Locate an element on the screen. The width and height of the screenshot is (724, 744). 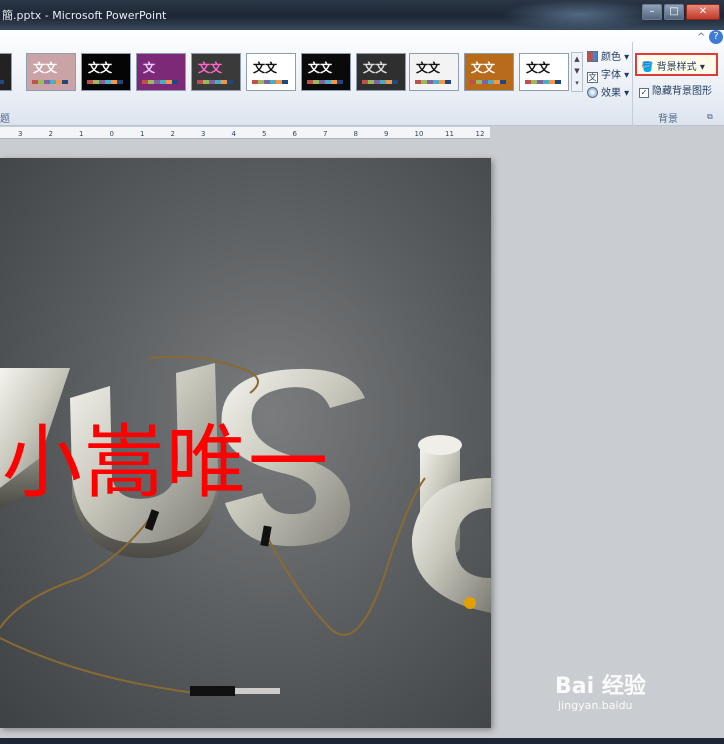
maximize-button: □ is located at coordinates (674, 12).